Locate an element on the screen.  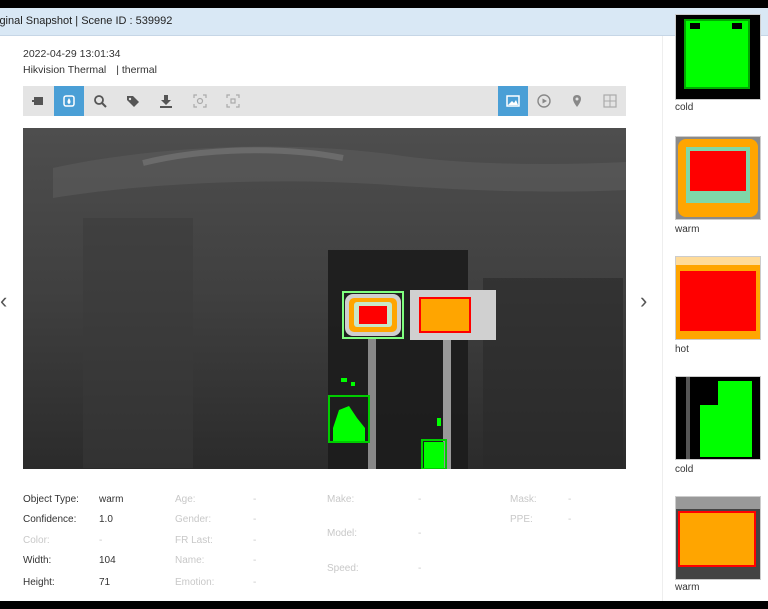
speed-label: Speed: is located at coordinates (343, 568).